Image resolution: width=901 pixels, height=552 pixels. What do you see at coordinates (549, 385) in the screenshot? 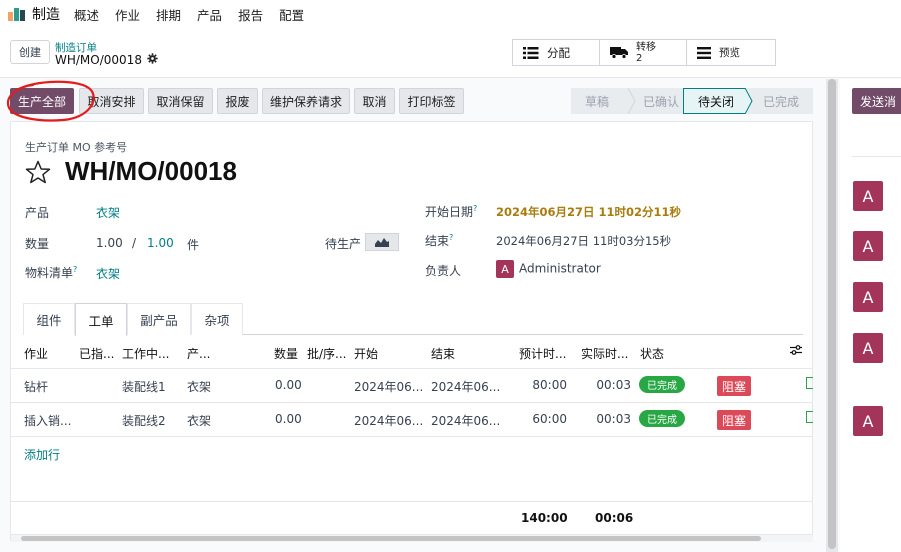
I see `cell-expected: 80:00` at bounding box center [549, 385].